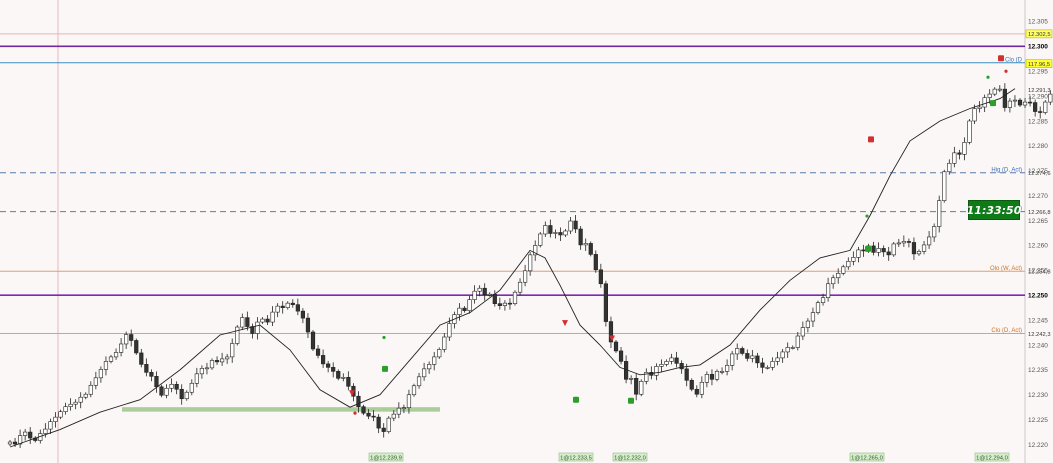  What do you see at coordinates (1006, 331) in the screenshot?
I see `level-tag-l_clo_d: Clo (D, Act)` at bounding box center [1006, 331].